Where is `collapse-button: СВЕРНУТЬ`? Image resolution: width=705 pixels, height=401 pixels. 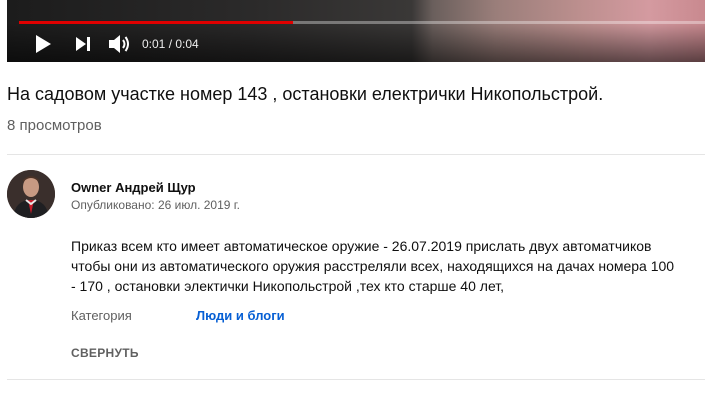 collapse-button: СВЕРНУТЬ is located at coordinates (105, 353).